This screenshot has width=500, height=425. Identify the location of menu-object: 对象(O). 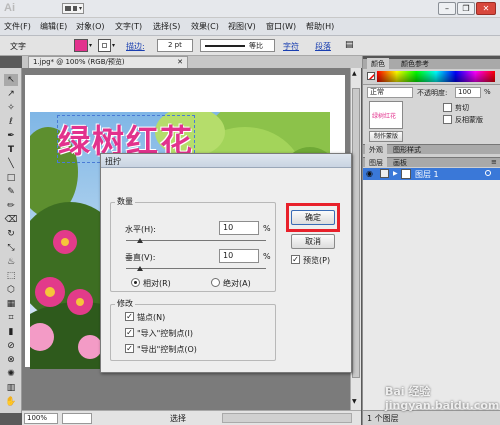
(90, 26).